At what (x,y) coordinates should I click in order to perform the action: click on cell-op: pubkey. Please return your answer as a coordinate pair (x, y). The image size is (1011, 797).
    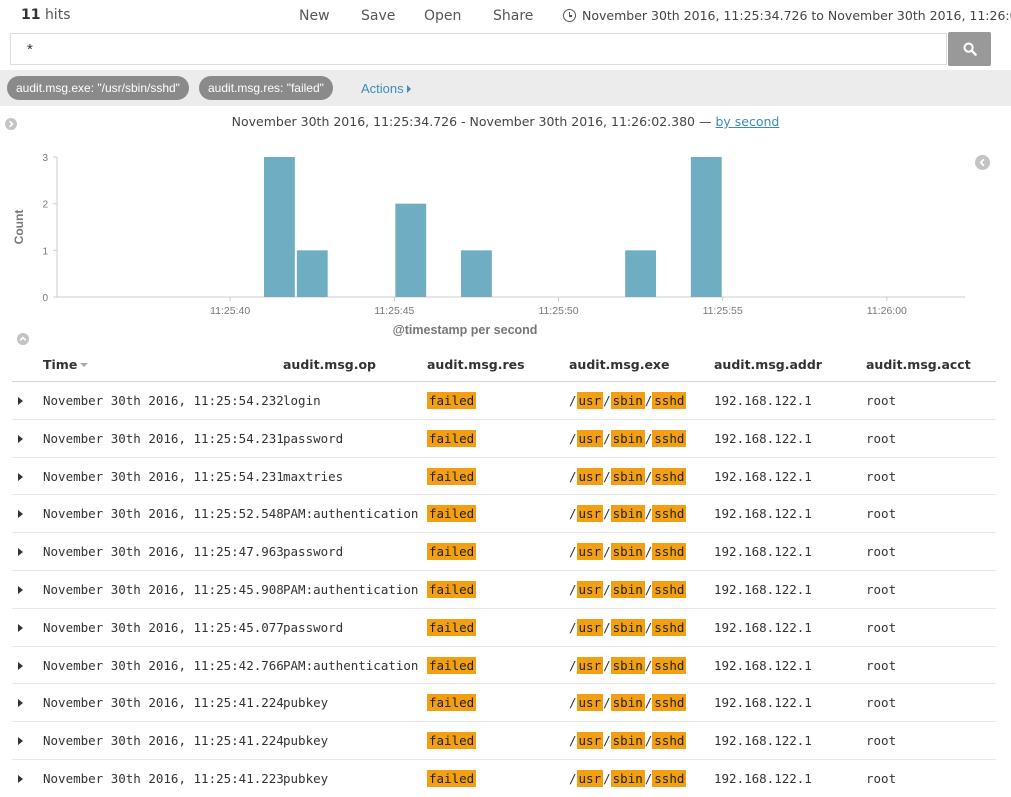
    Looking at the image, I should click on (306, 741).